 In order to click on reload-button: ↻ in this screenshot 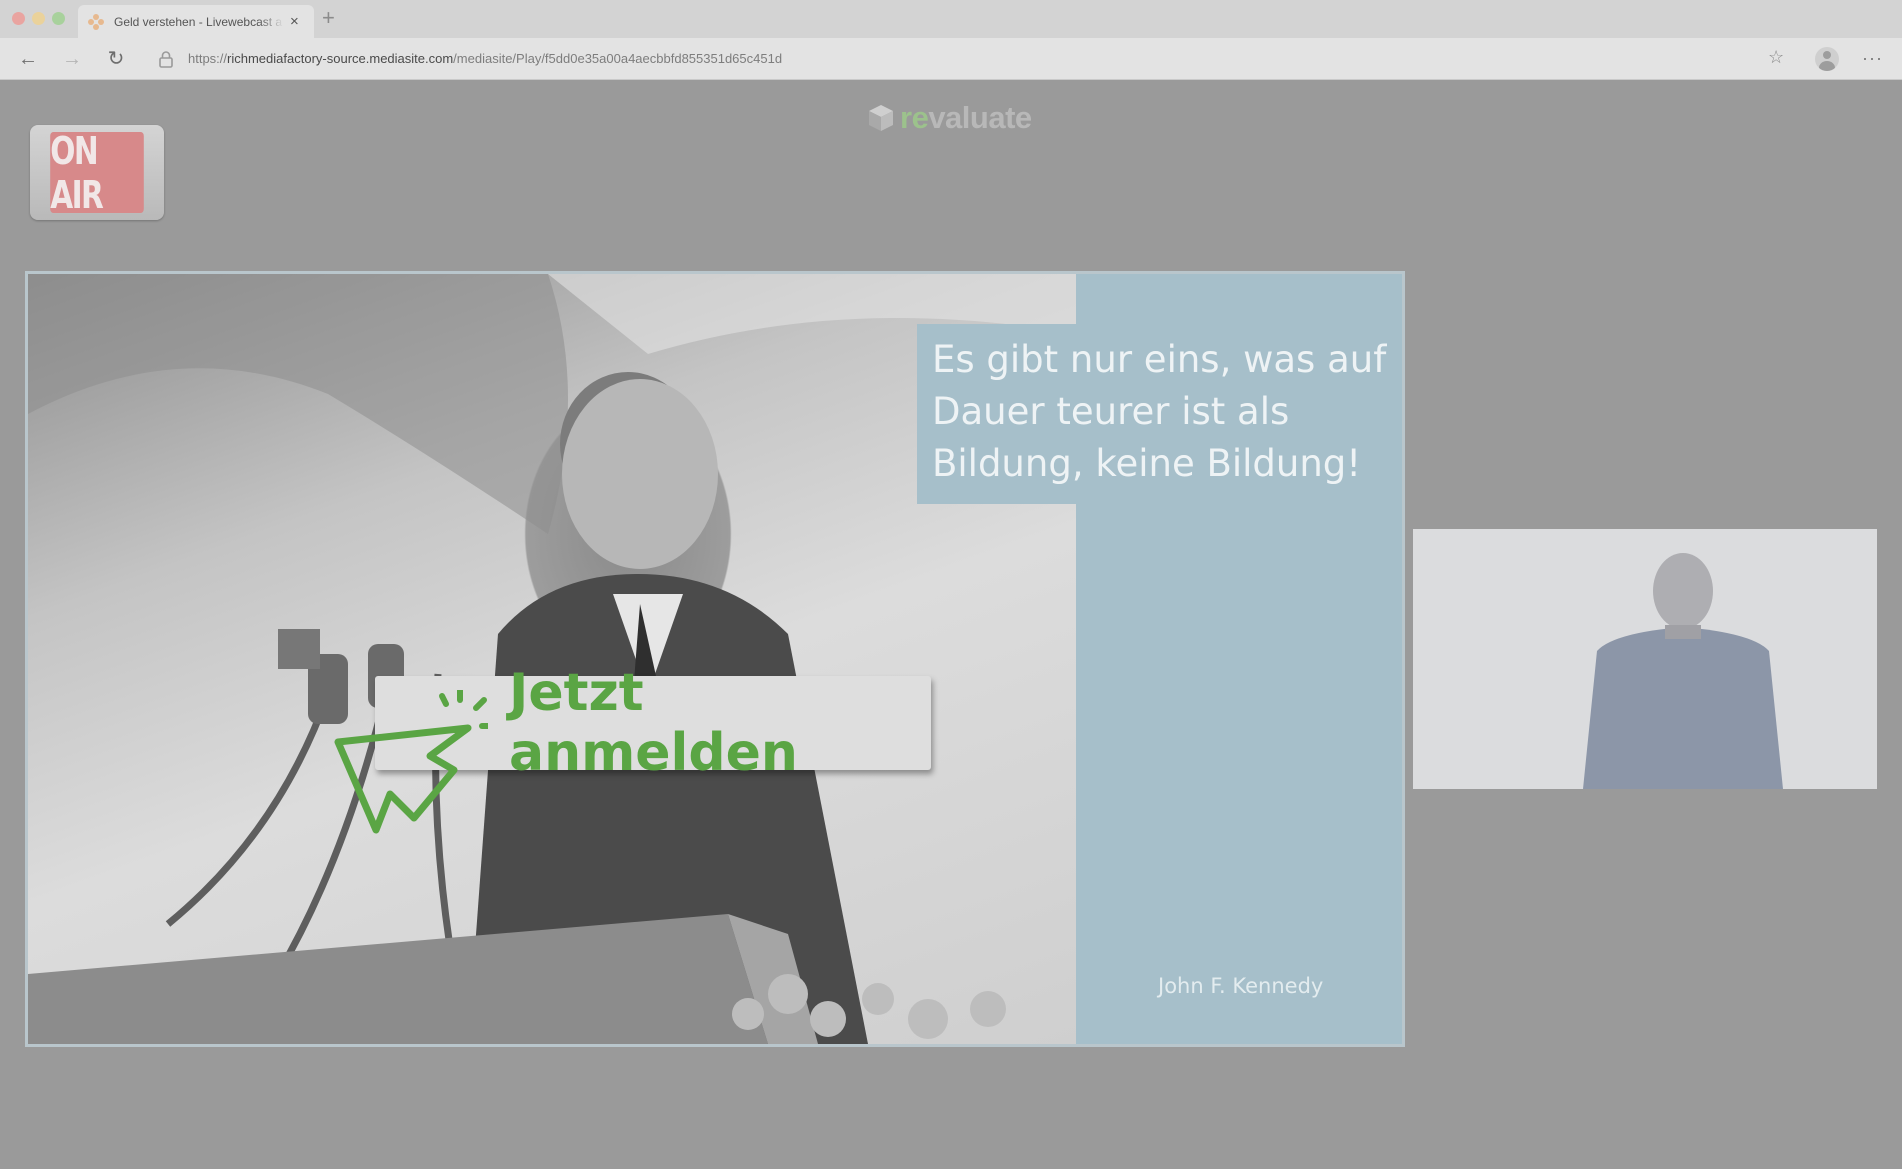, I will do `click(116, 59)`.